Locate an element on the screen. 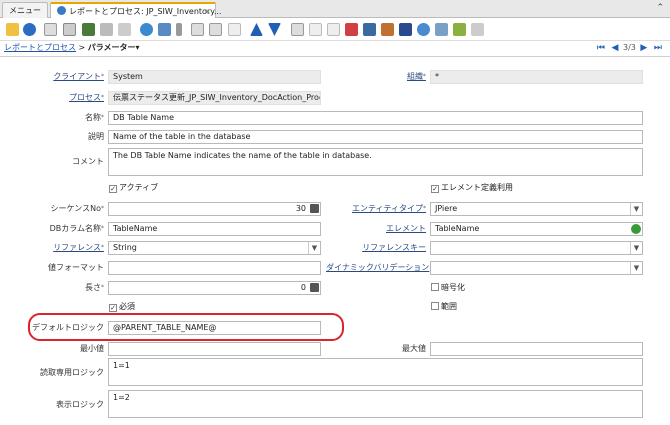 The image size is (670, 425). new-icon is located at coordinates (50, 29).